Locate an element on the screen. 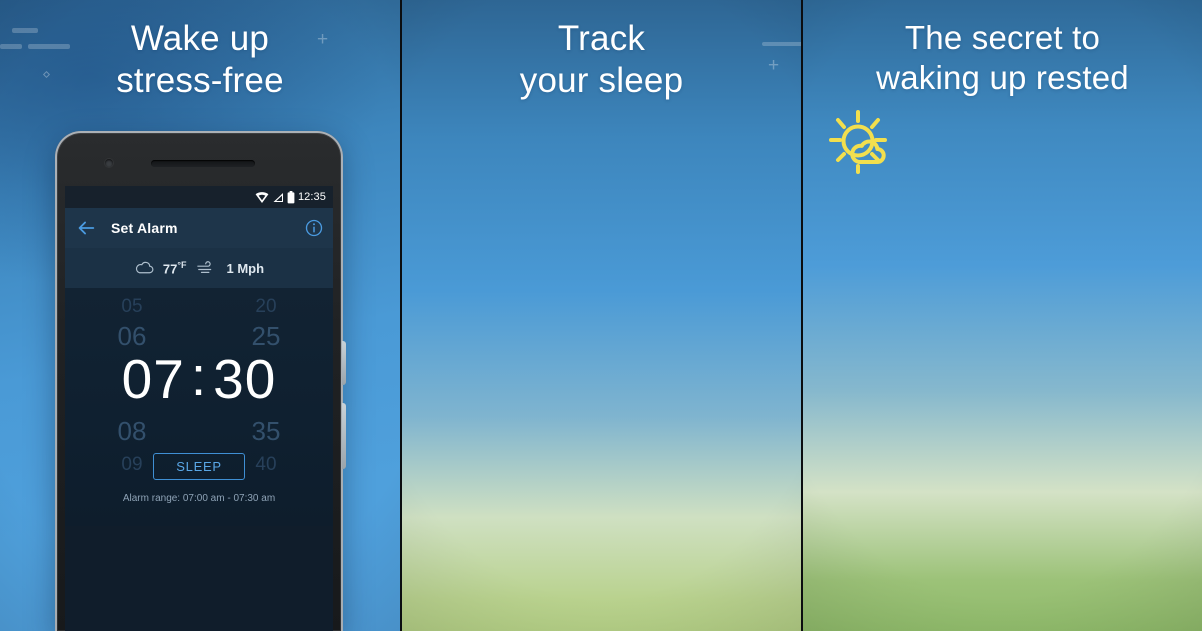 This screenshot has width=1202, height=631. cloud-icon is located at coordinates (144, 267).